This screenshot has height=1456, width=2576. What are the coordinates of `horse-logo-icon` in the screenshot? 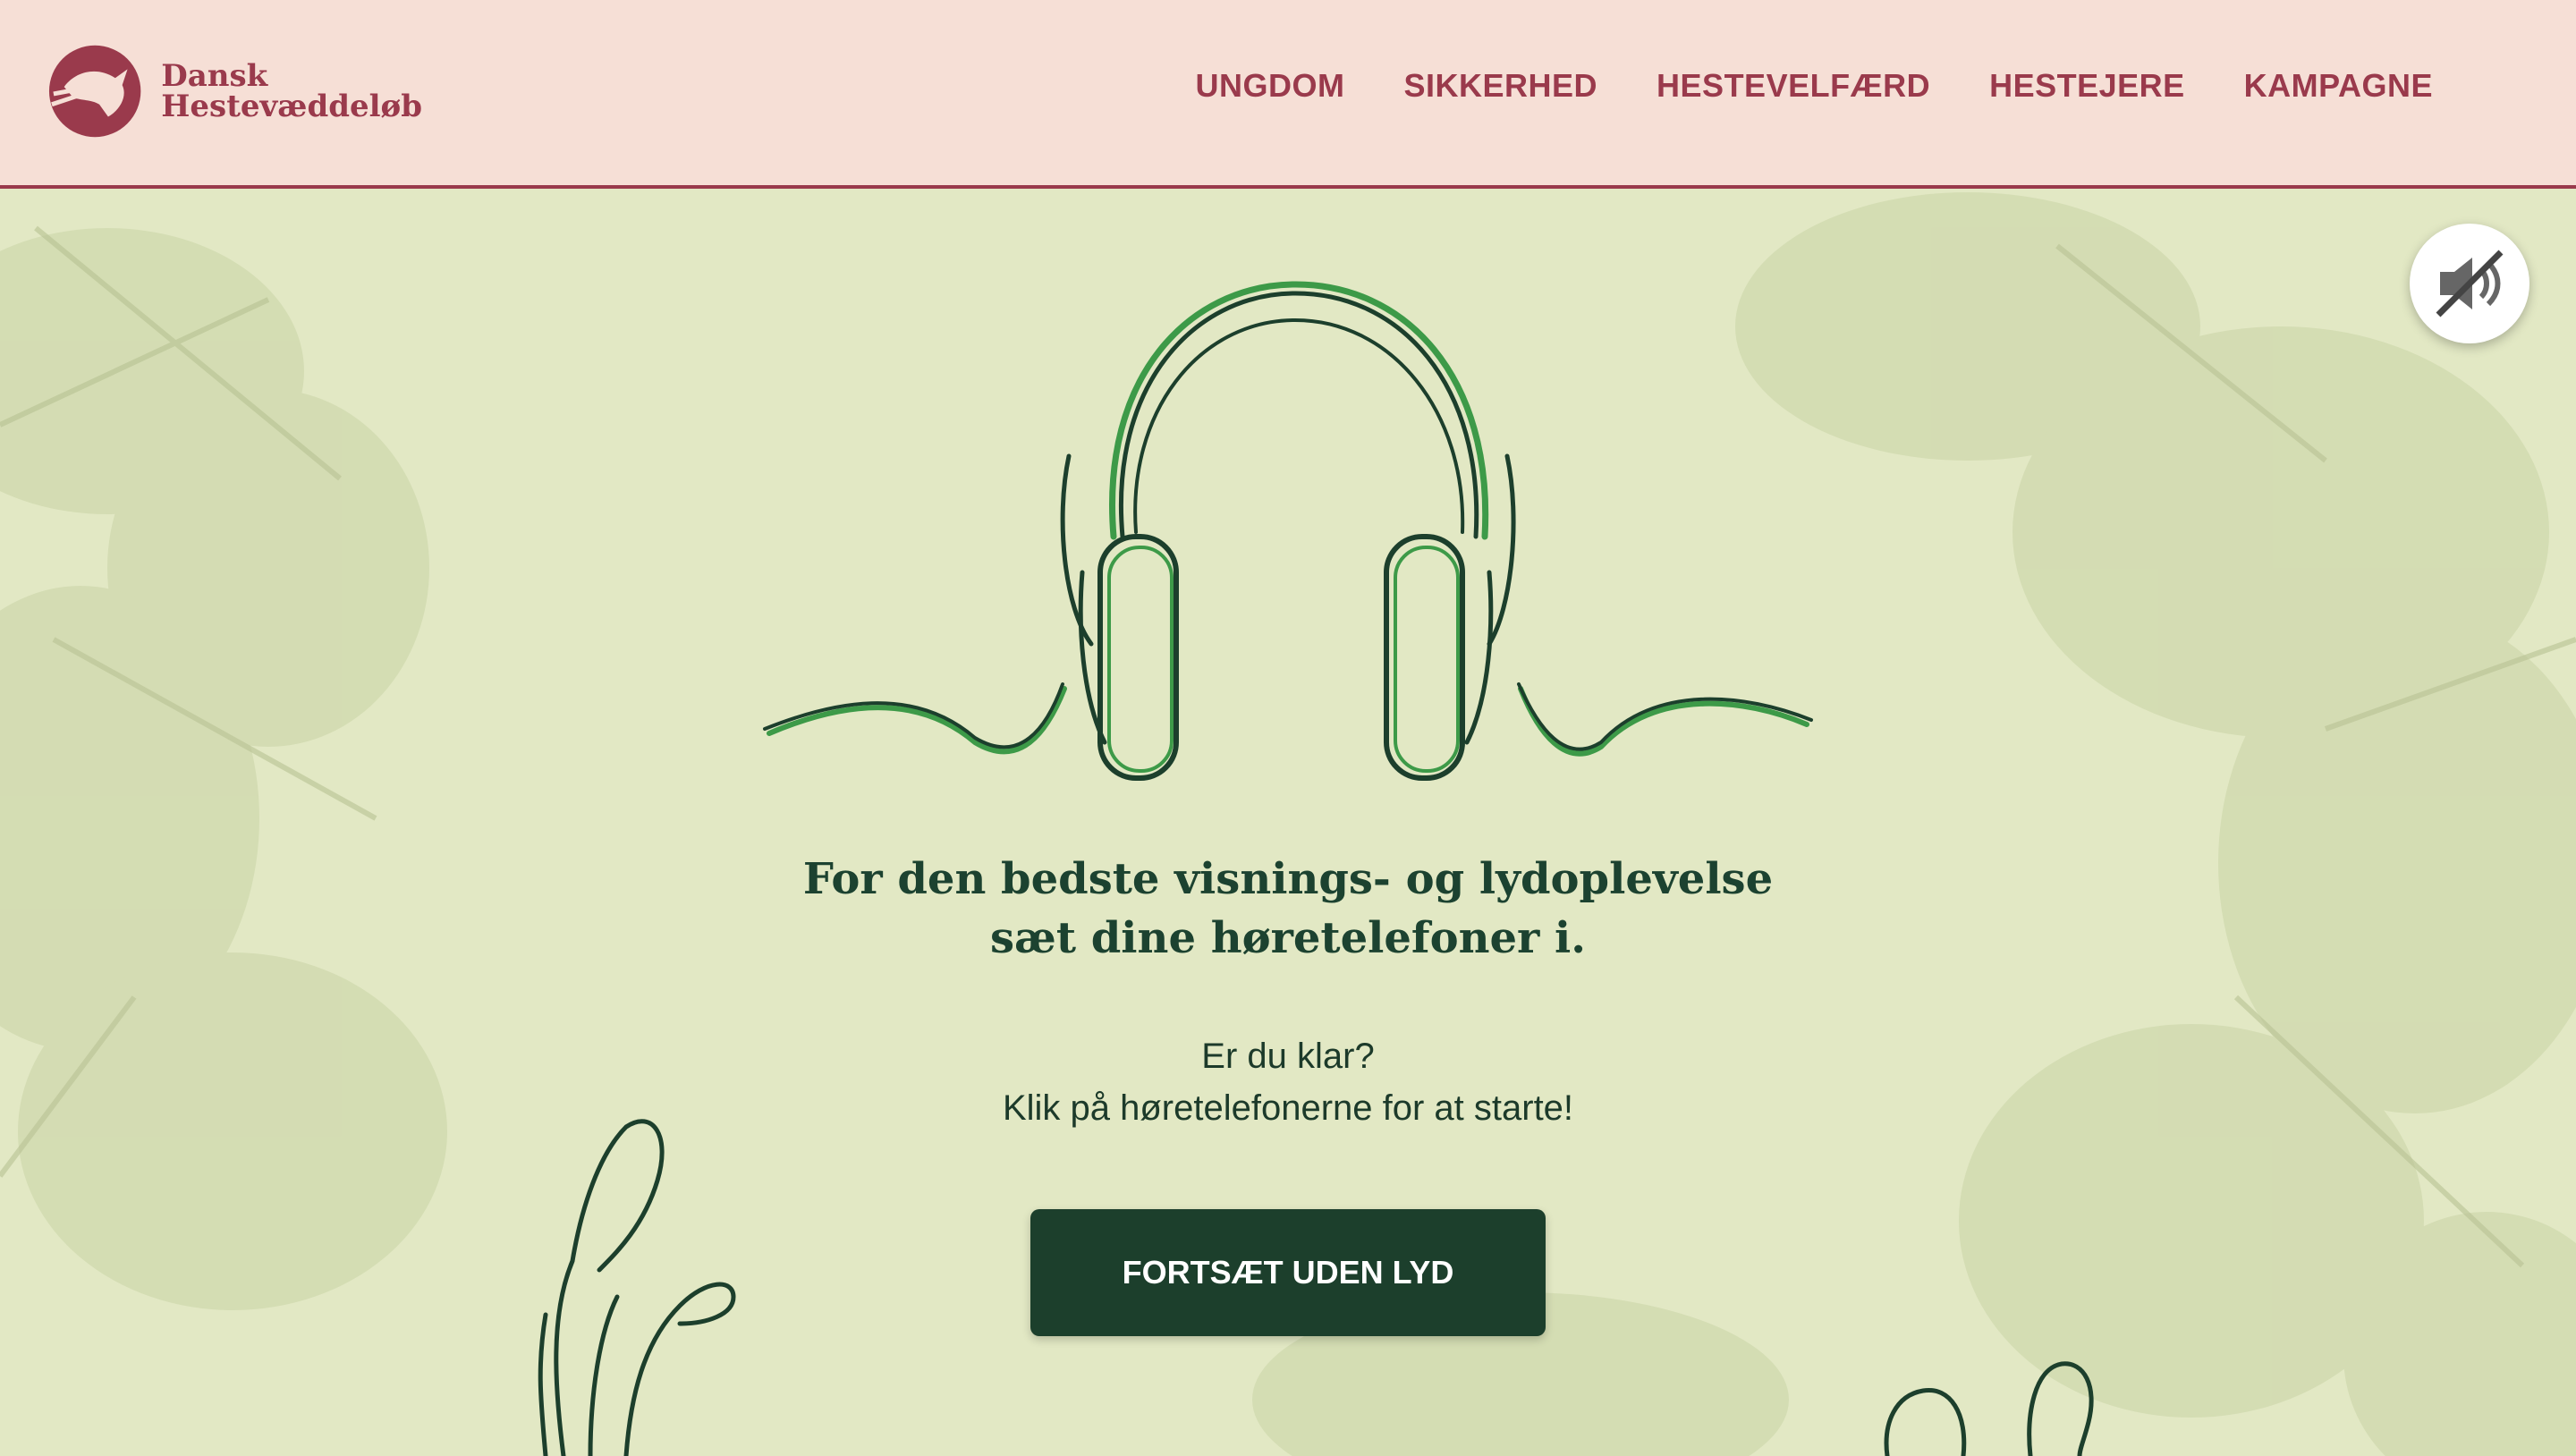 It's located at (94, 91).